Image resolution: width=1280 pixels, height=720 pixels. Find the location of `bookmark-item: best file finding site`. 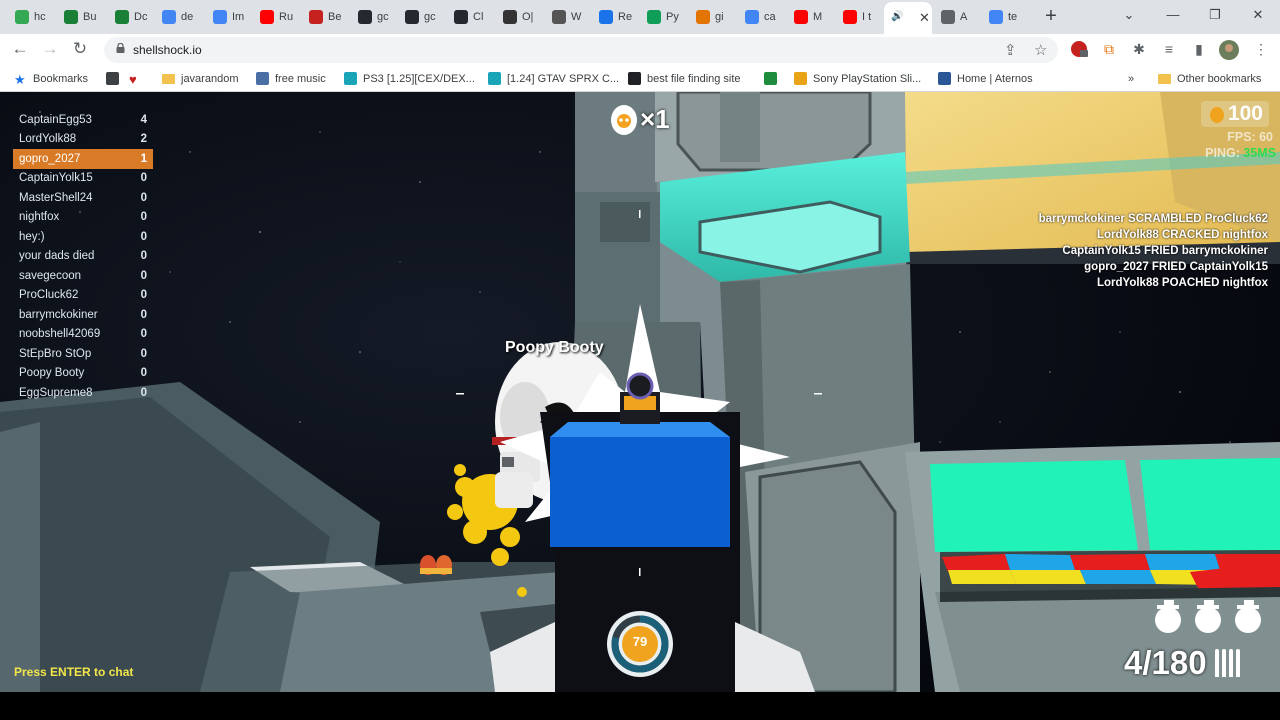

bookmark-item: best file finding site is located at coordinates (684, 78).